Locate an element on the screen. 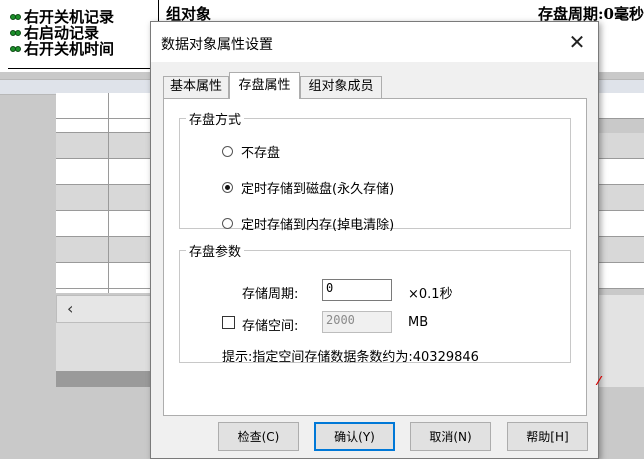  help-button: 帮助[H] is located at coordinates (547, 436).